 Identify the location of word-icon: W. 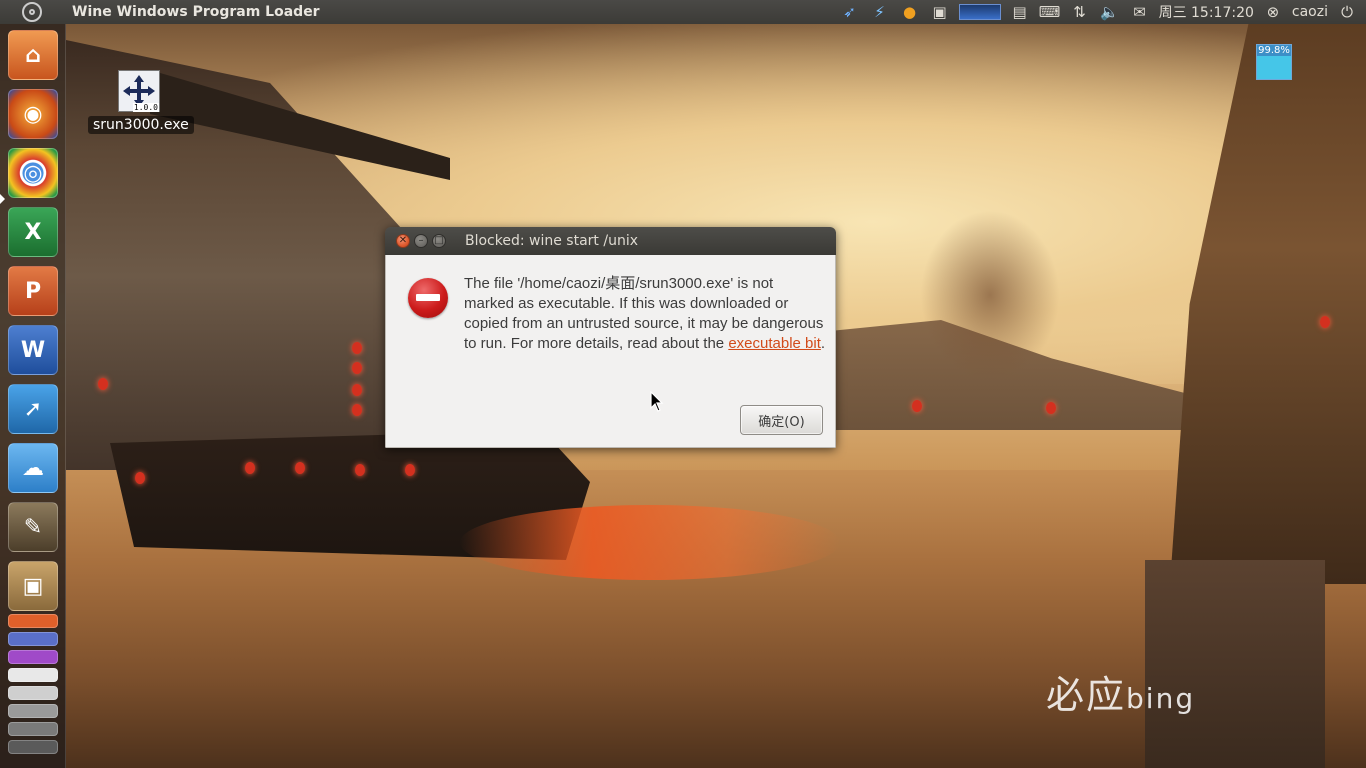
(33, 350).